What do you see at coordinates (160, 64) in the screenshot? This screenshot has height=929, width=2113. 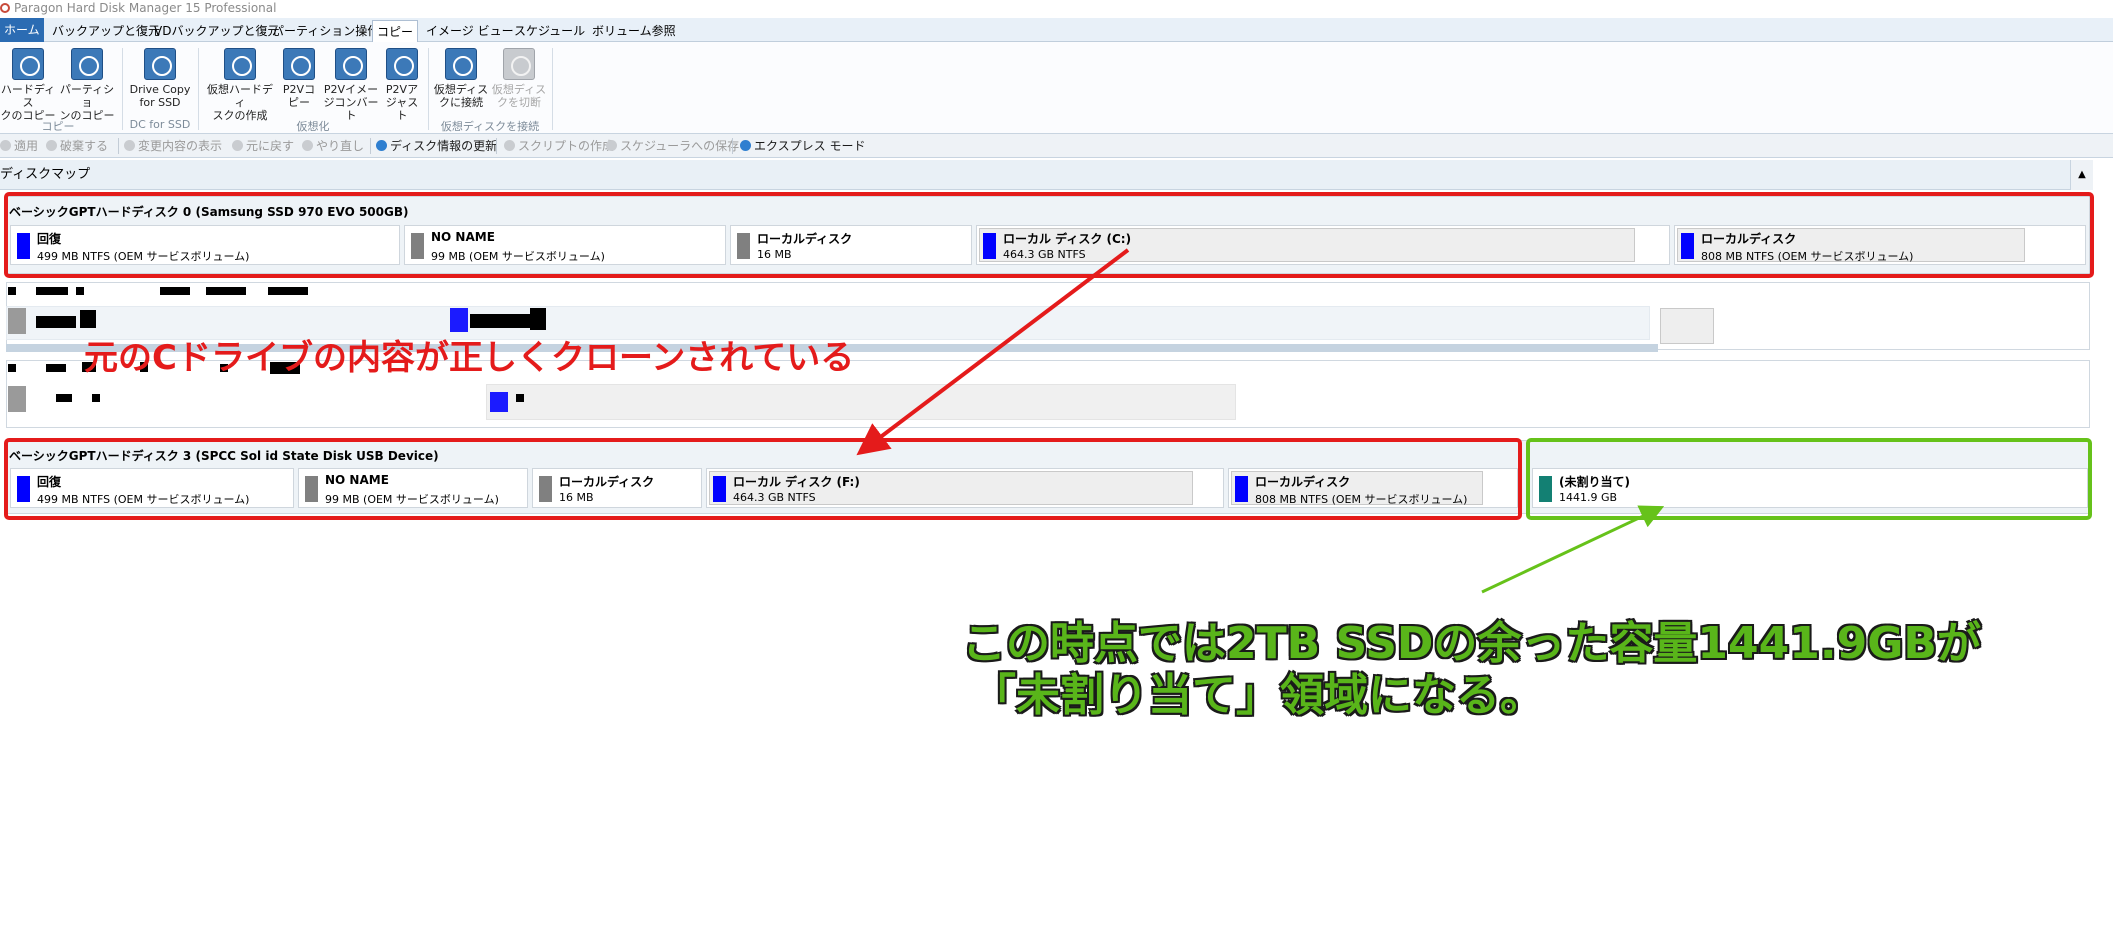 I see `drive-copy-ssd-icon` at bounding box center [160, 64].